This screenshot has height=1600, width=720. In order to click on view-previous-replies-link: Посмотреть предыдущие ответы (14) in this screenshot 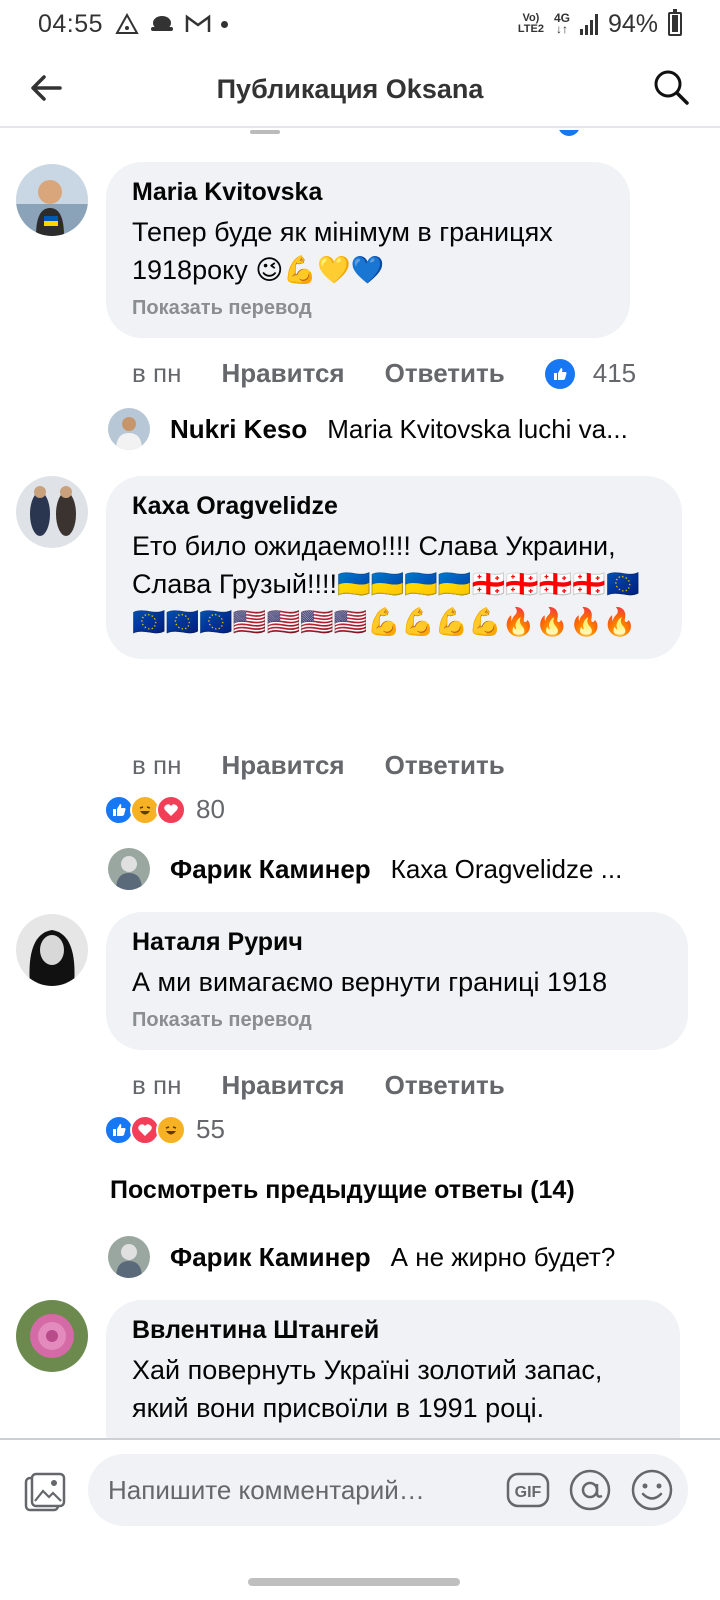, I will do `click(342, 1190)`.